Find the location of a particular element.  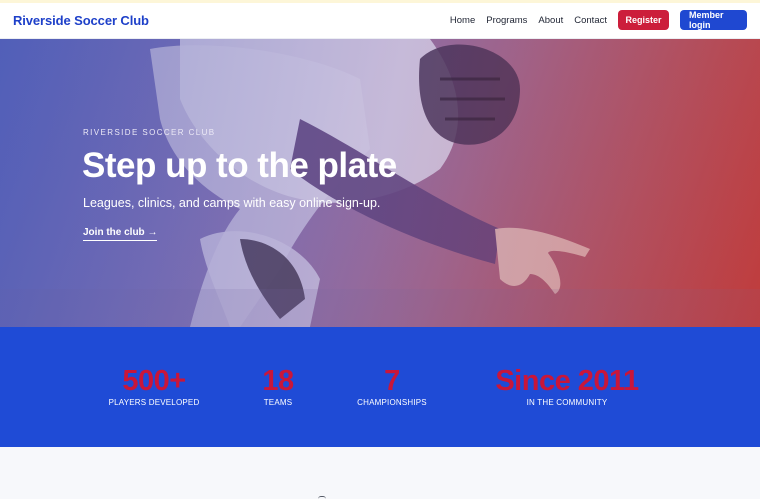

member-login-button: Member login is located at coordinates (713, 20).